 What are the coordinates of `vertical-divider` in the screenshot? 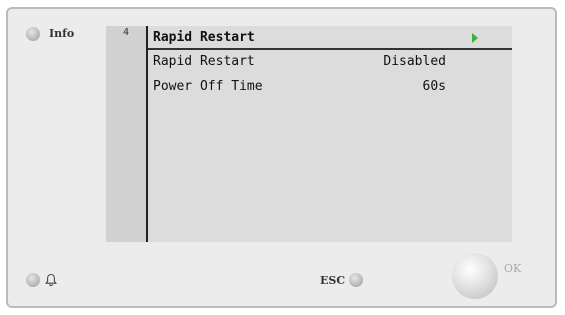 It's located at (147, 134).